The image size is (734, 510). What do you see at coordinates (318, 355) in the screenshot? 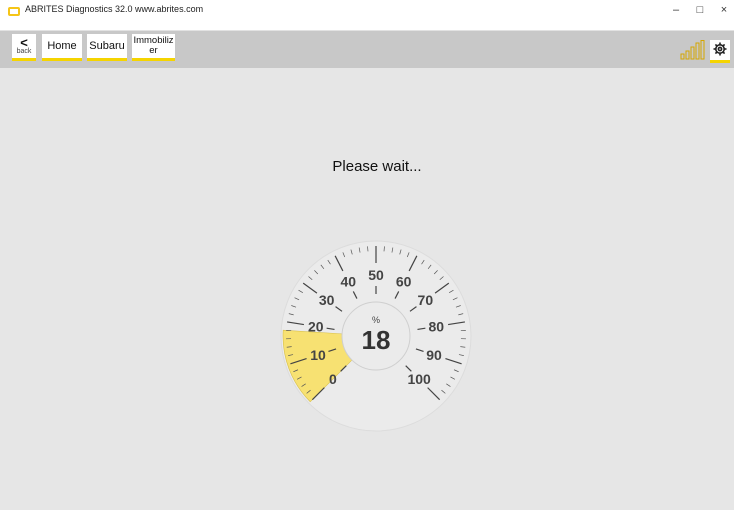
I see `gauge-tick-label: 10` at bounding box center [318, 355].